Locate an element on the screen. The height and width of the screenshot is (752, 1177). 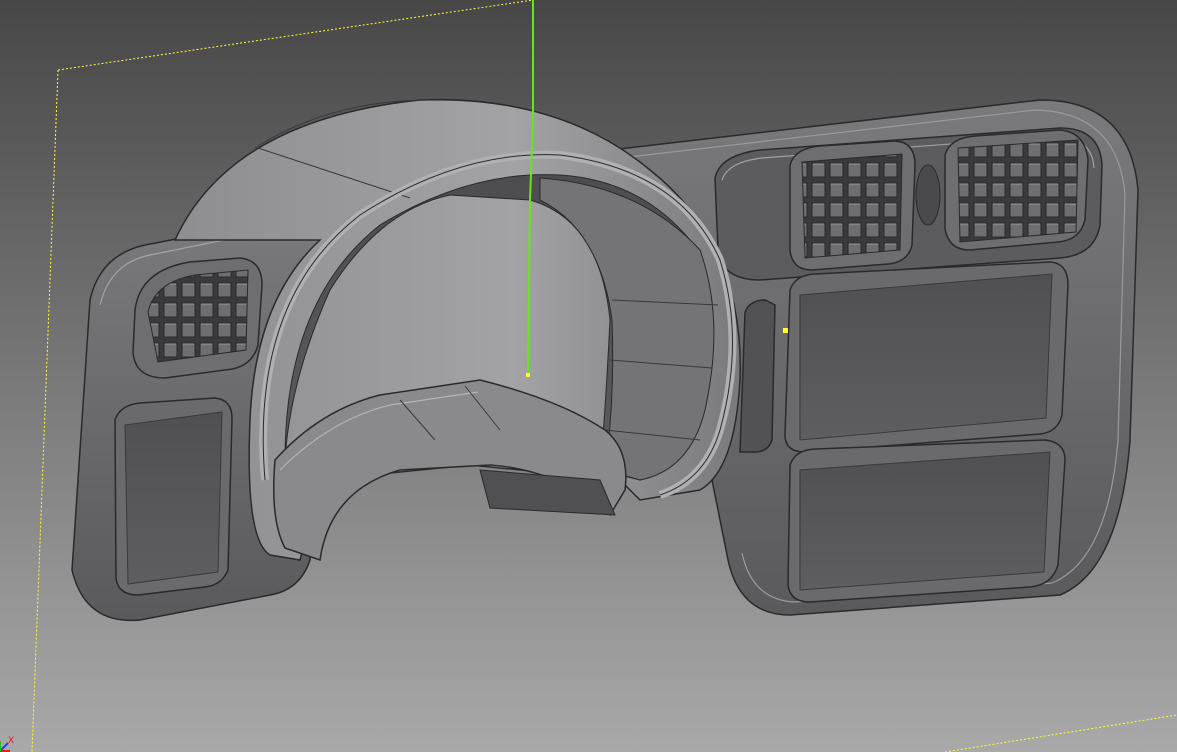
triad-axis-label: X is located at coordinates (11, 741).